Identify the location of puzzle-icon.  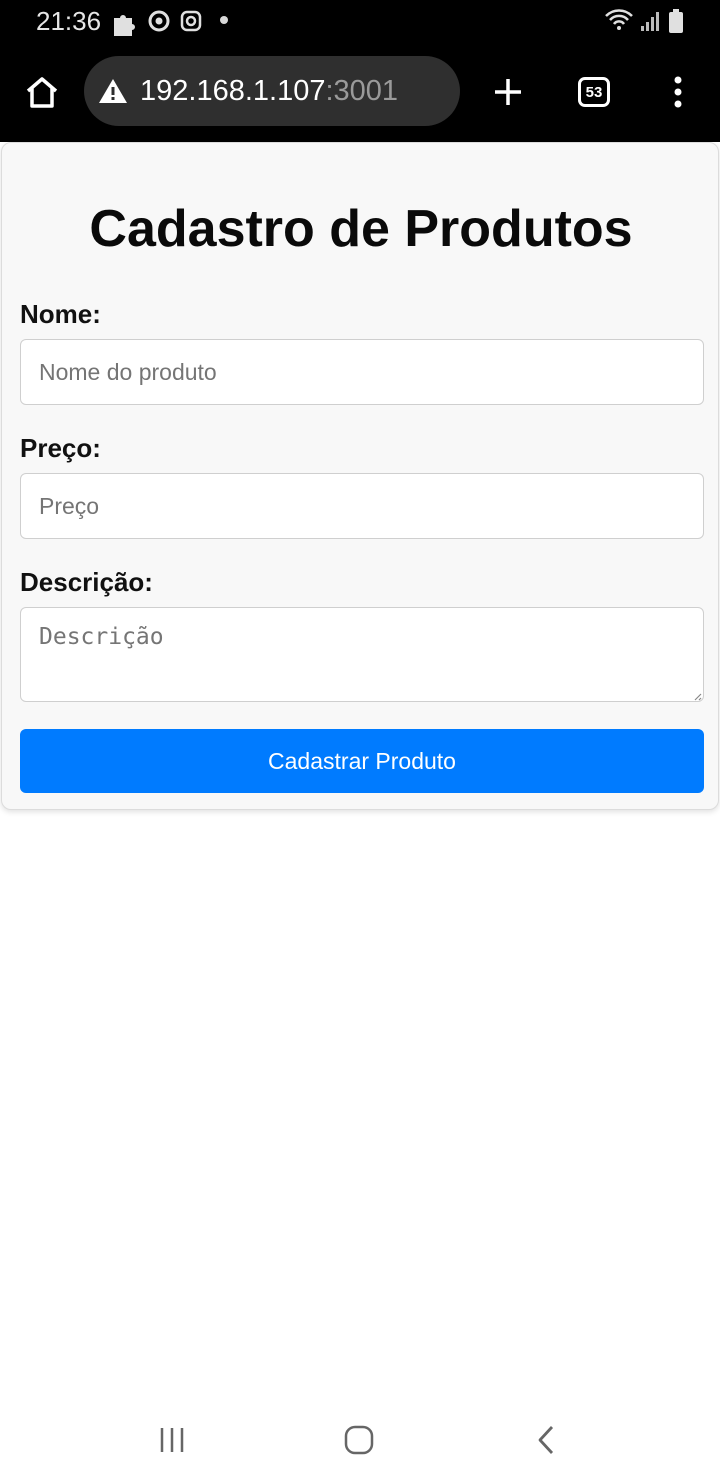
(126, 25).